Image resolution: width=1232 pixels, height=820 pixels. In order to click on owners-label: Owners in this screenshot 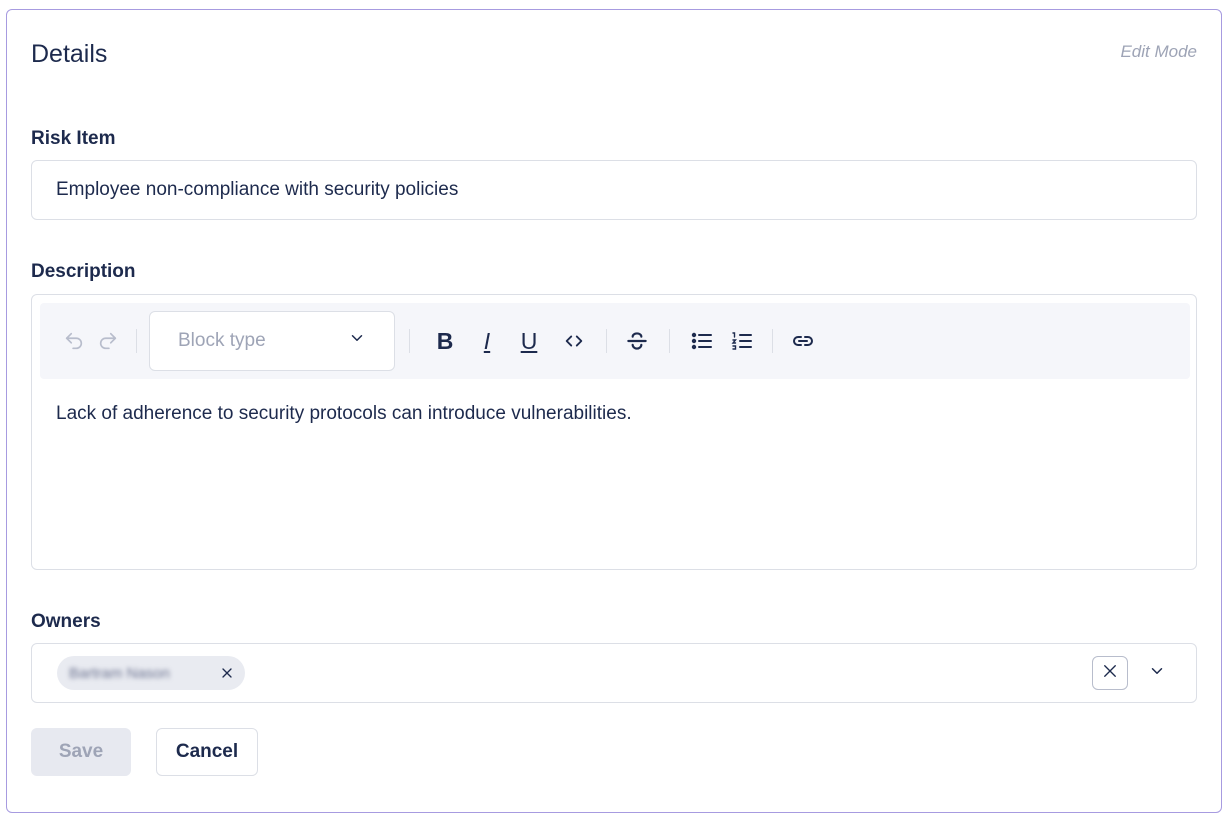, I will do `click(66, 621)`.